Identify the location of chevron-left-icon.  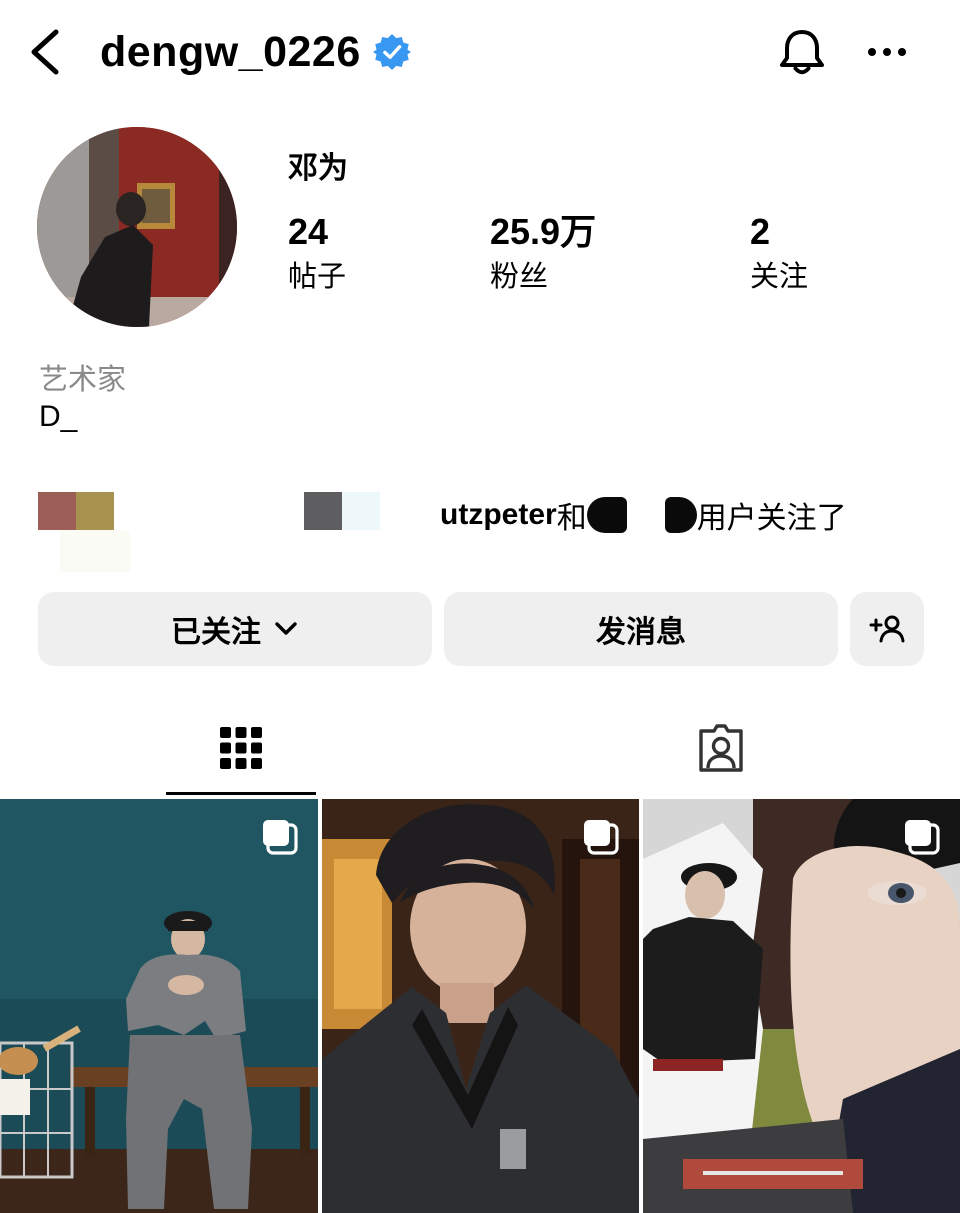
(46, 52).